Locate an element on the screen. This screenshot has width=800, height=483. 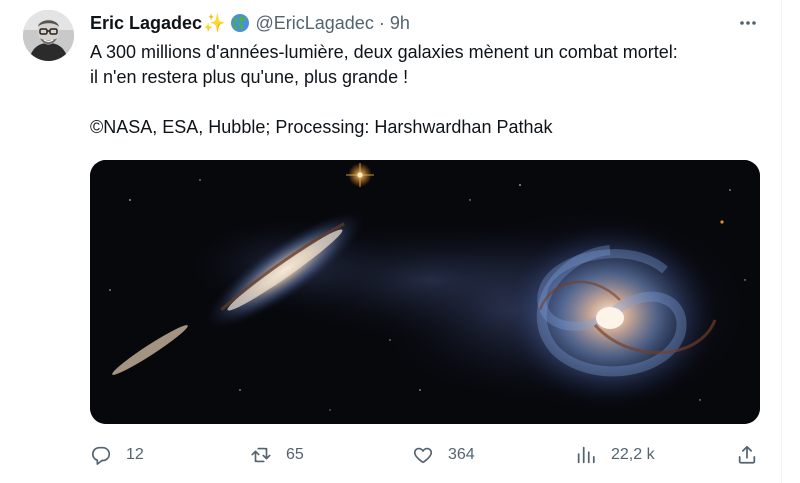
heart-icon is located at coordinates (423, 455).